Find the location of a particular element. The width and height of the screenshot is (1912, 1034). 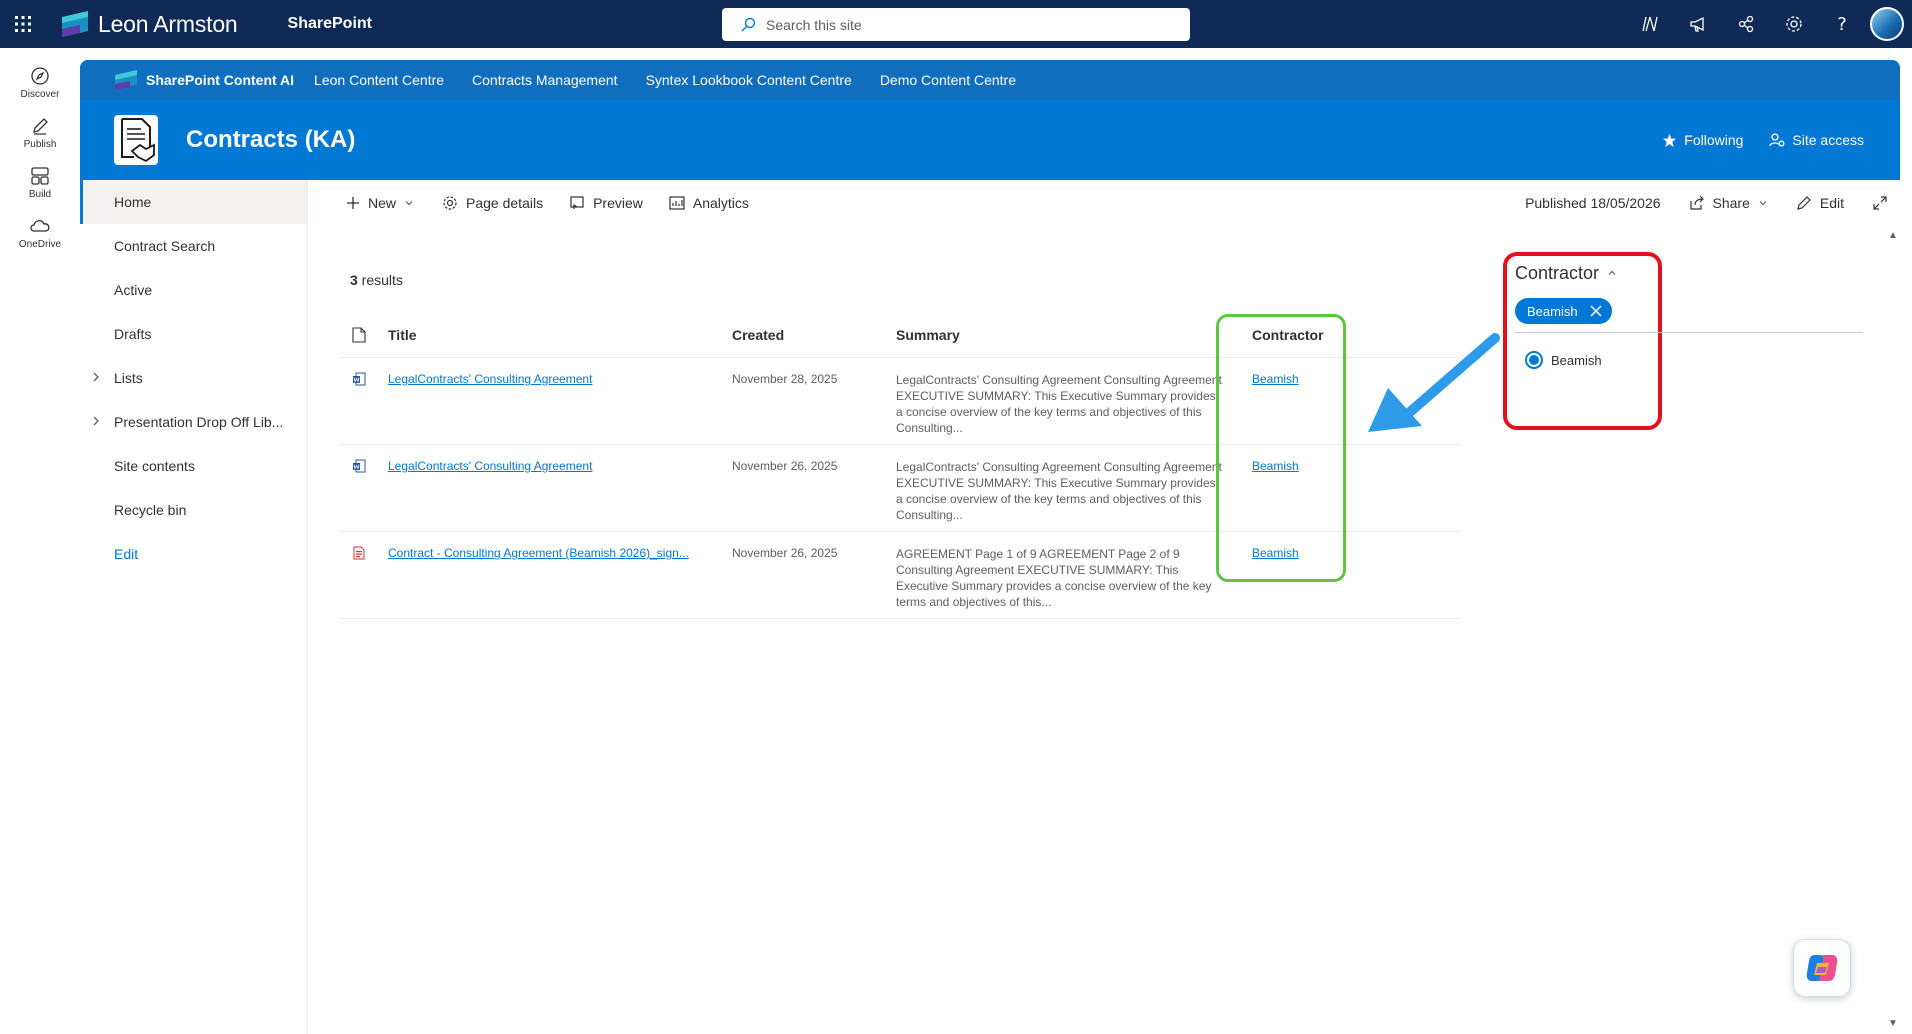

column-header-title: Title is located at coordinates (560, 335).